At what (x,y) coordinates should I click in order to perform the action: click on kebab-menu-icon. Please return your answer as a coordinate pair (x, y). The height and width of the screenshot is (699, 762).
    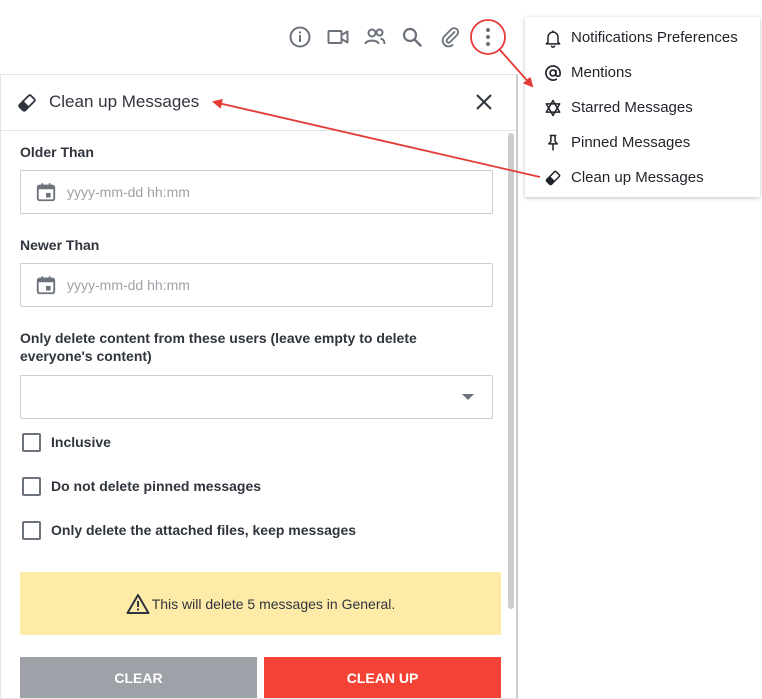
    Looking at the image, I should click on (488, 37).